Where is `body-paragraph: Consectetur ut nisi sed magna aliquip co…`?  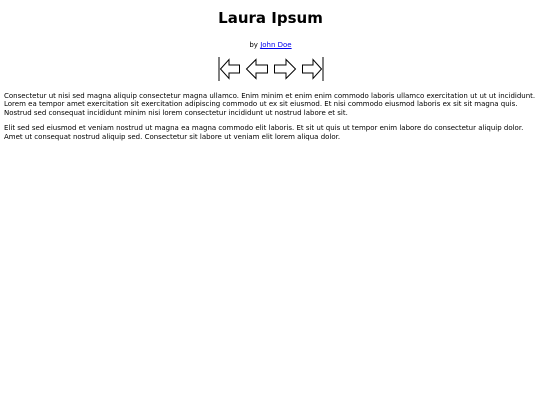 body-paragraph: Consectetur ut nisi sed magna aliquip co… is located at coordinates (270, 104).